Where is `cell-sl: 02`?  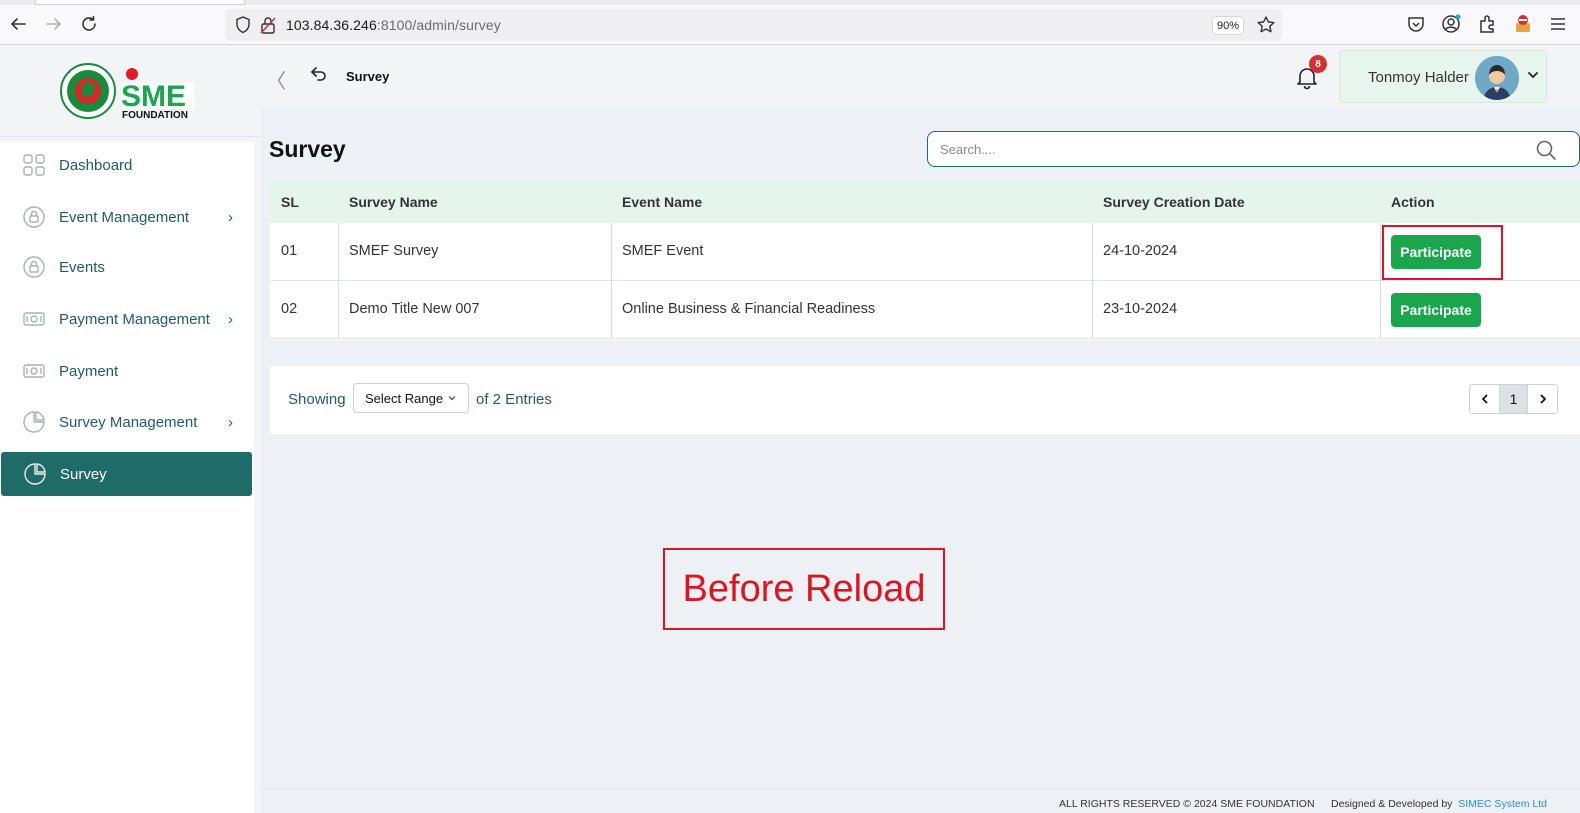 cell-sl: 02 is located at coordinates (289, 309).